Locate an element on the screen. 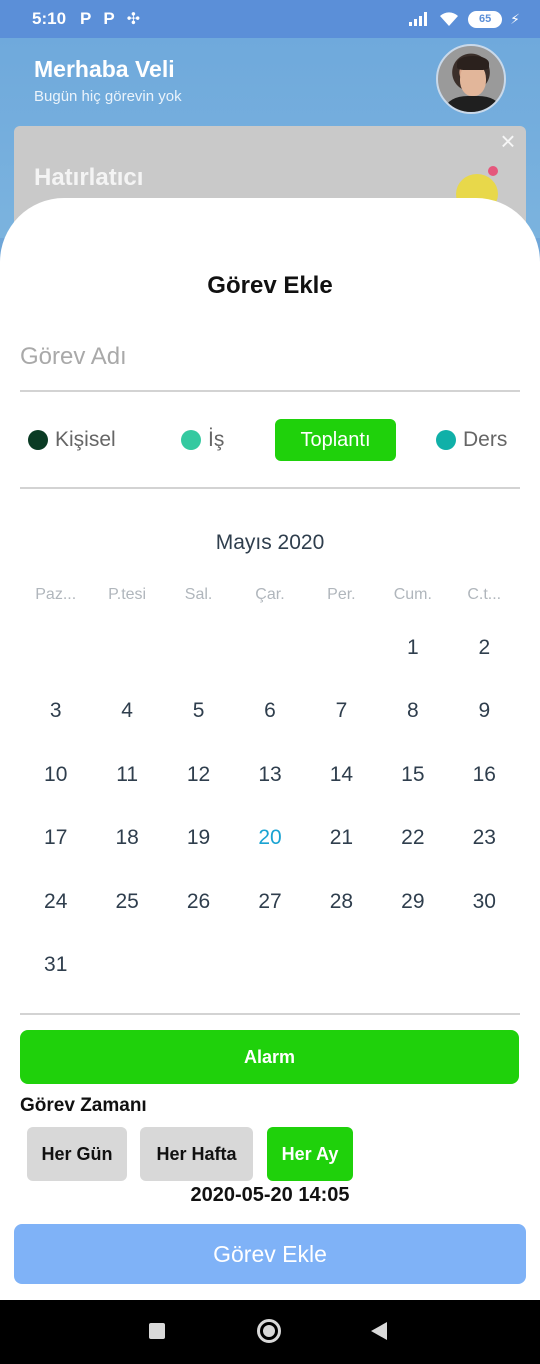 The height and width of the screenshot is (1364, 540). wifi-icon is located at coordinates (449, 19).